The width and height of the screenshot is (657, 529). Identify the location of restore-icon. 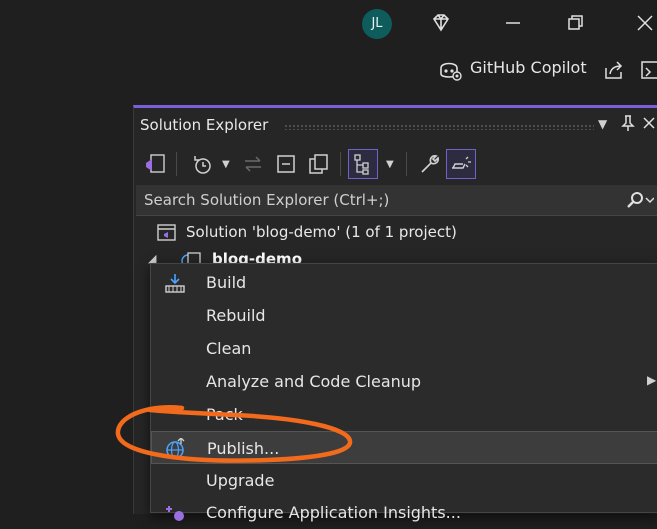
(575, 23).